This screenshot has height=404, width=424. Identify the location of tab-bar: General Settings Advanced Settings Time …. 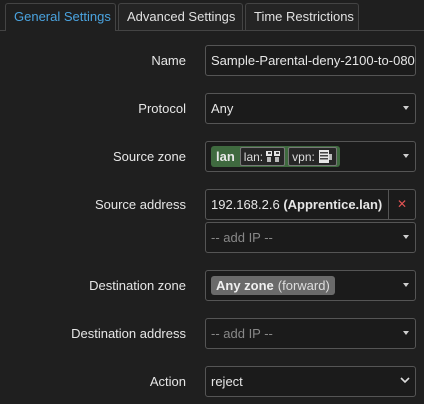
(212, 15).